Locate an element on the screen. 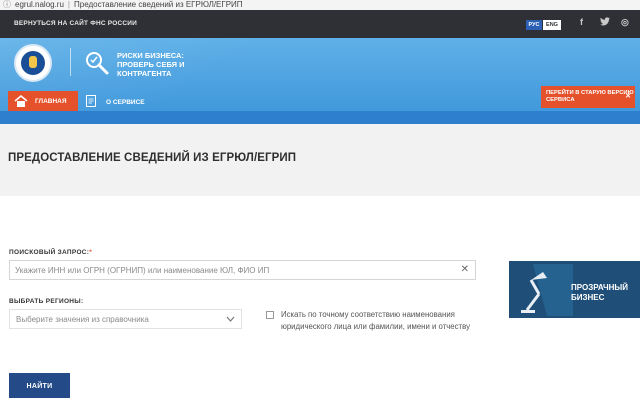  transparent-business-banner: ПРОЗРАЧНЫЙ БИЗНЕС is located at coordinates (574, 289).